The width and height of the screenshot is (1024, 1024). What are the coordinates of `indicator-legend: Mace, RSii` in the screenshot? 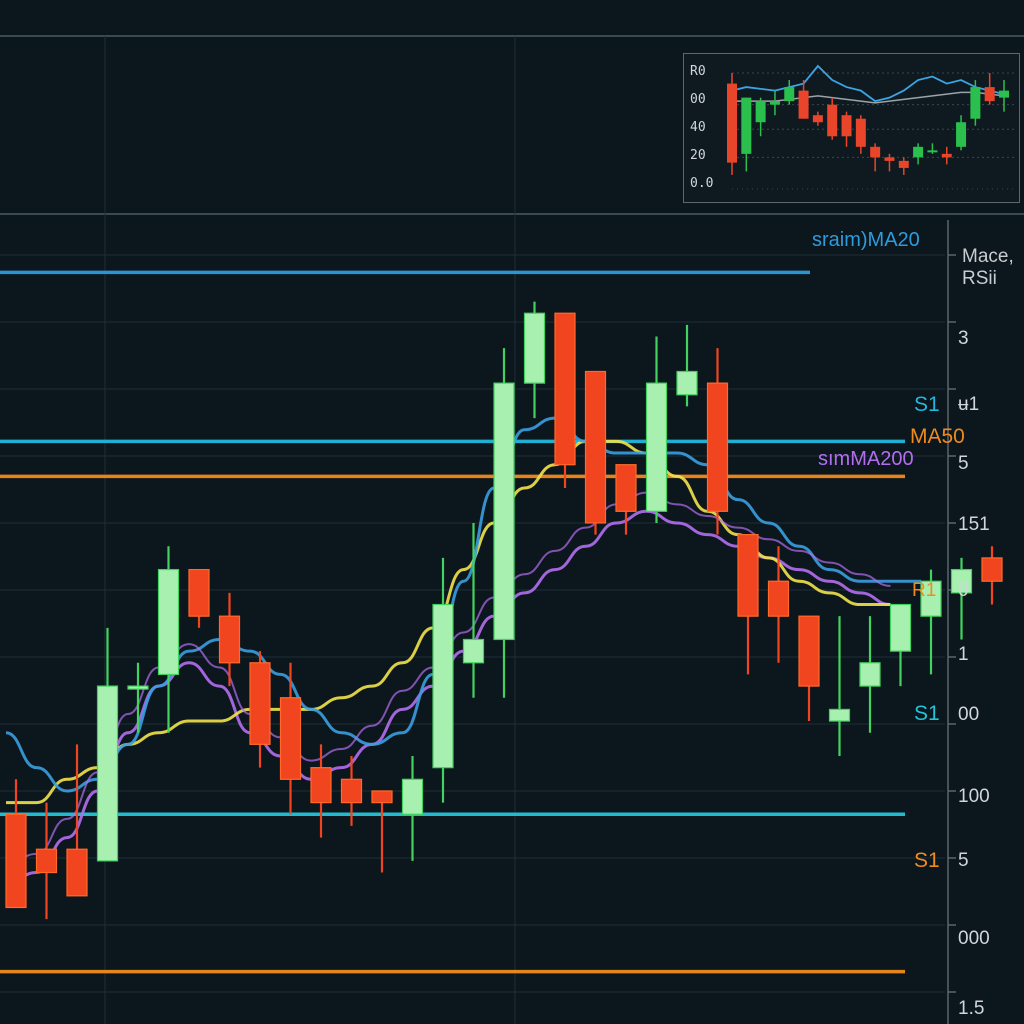 It's located at (988, 268).